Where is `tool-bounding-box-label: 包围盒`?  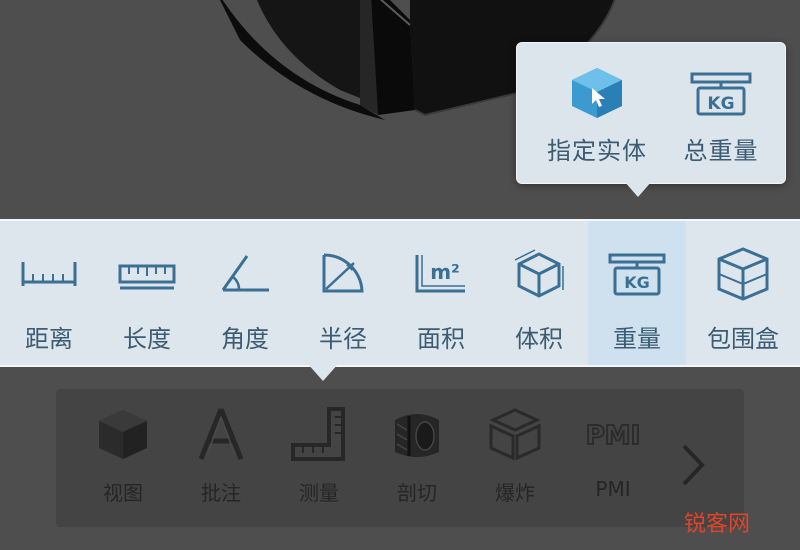 tool-bounding-box-label: 包围盒 is located at coordinates (743, 339).